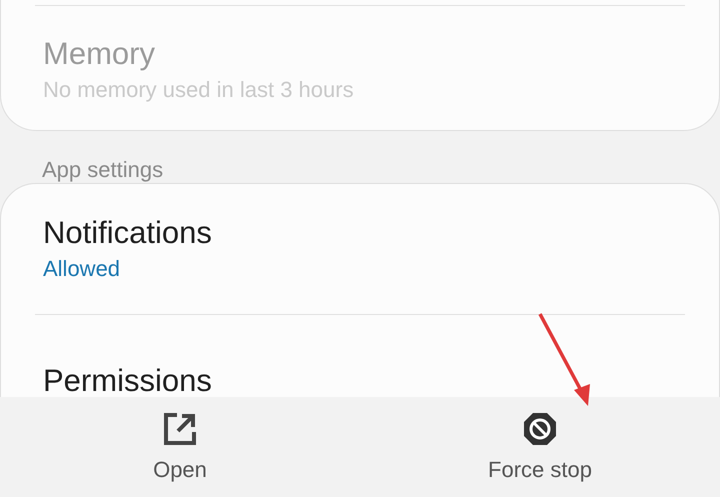 The height and width of the screenshot is (497, 720). I want to click on stop-icon, so click(540, 429).